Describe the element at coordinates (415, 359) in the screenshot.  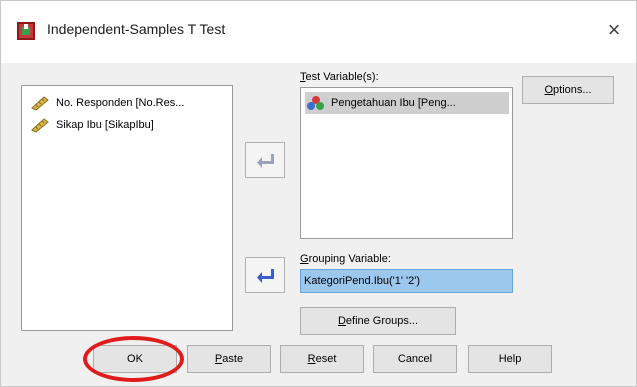
I see `cancel-button: Cancel` at that location.